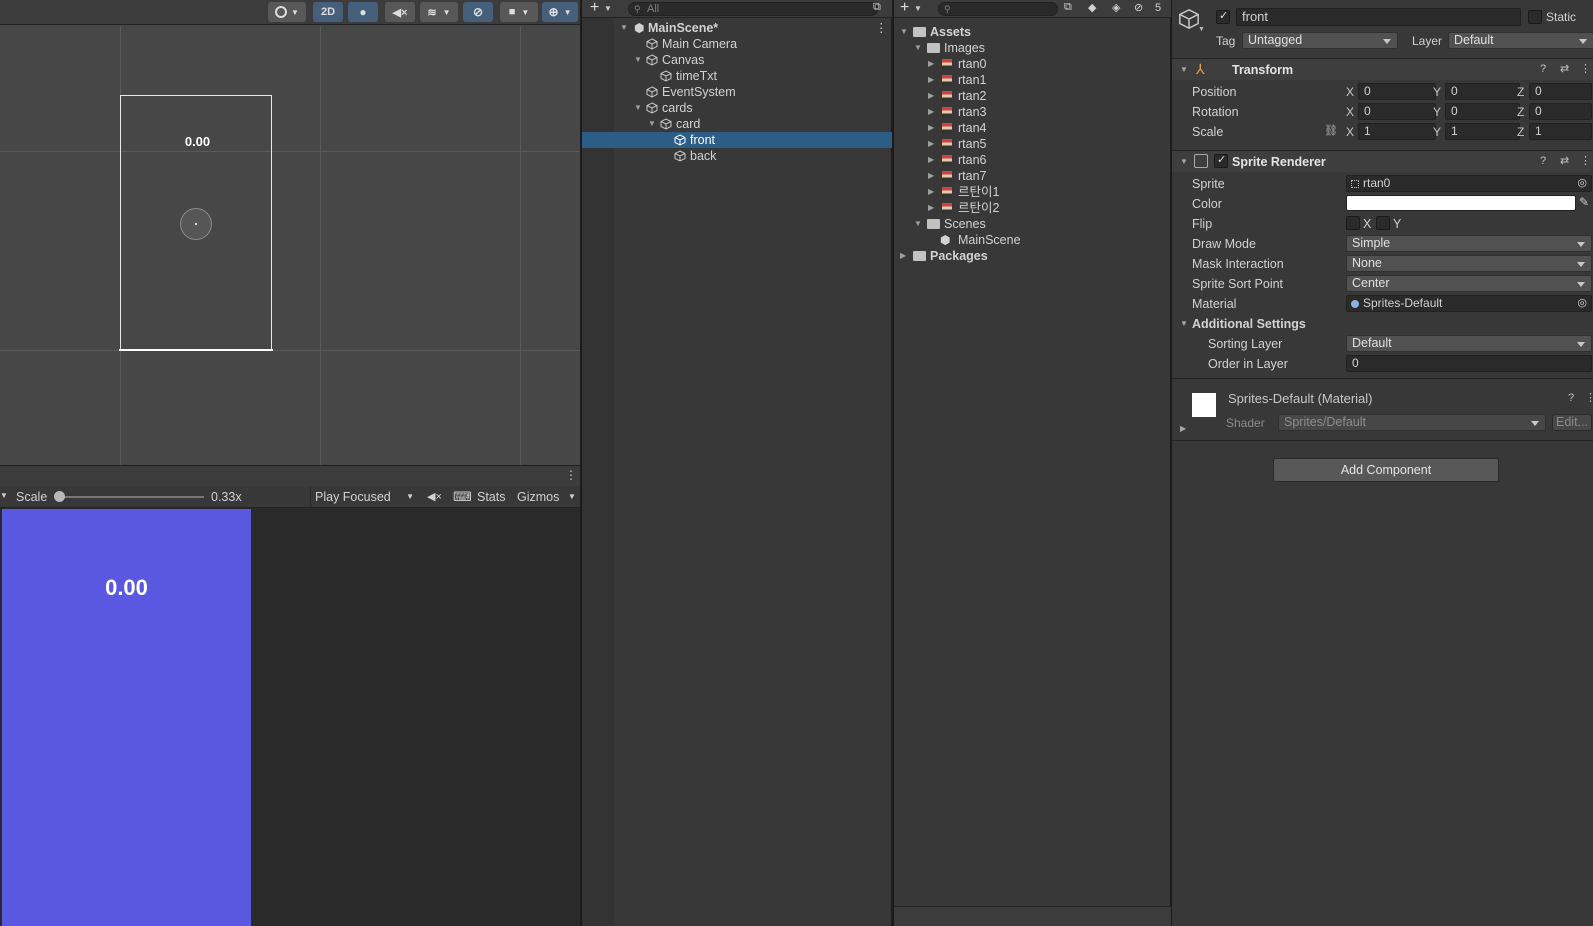 The width and height of the screenshot is (1593, 926). I want to click on mask-interaction-dropdown: None, so click(1469, 263).